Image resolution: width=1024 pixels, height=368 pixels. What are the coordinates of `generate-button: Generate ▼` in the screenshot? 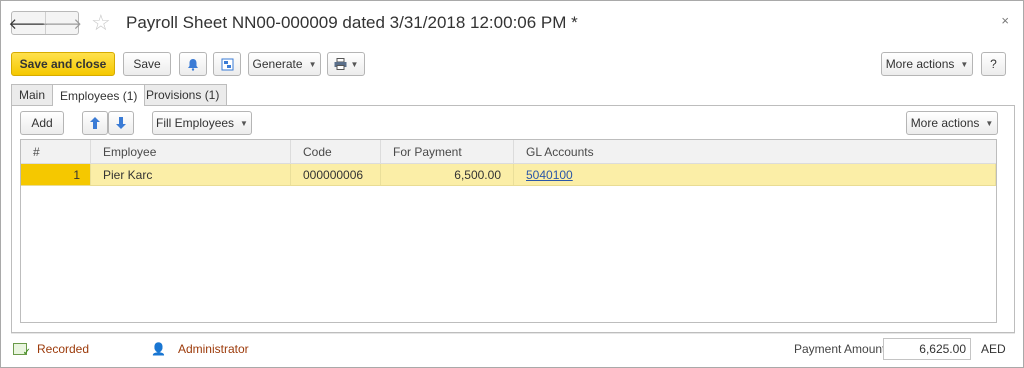 It's located at (284, 64).